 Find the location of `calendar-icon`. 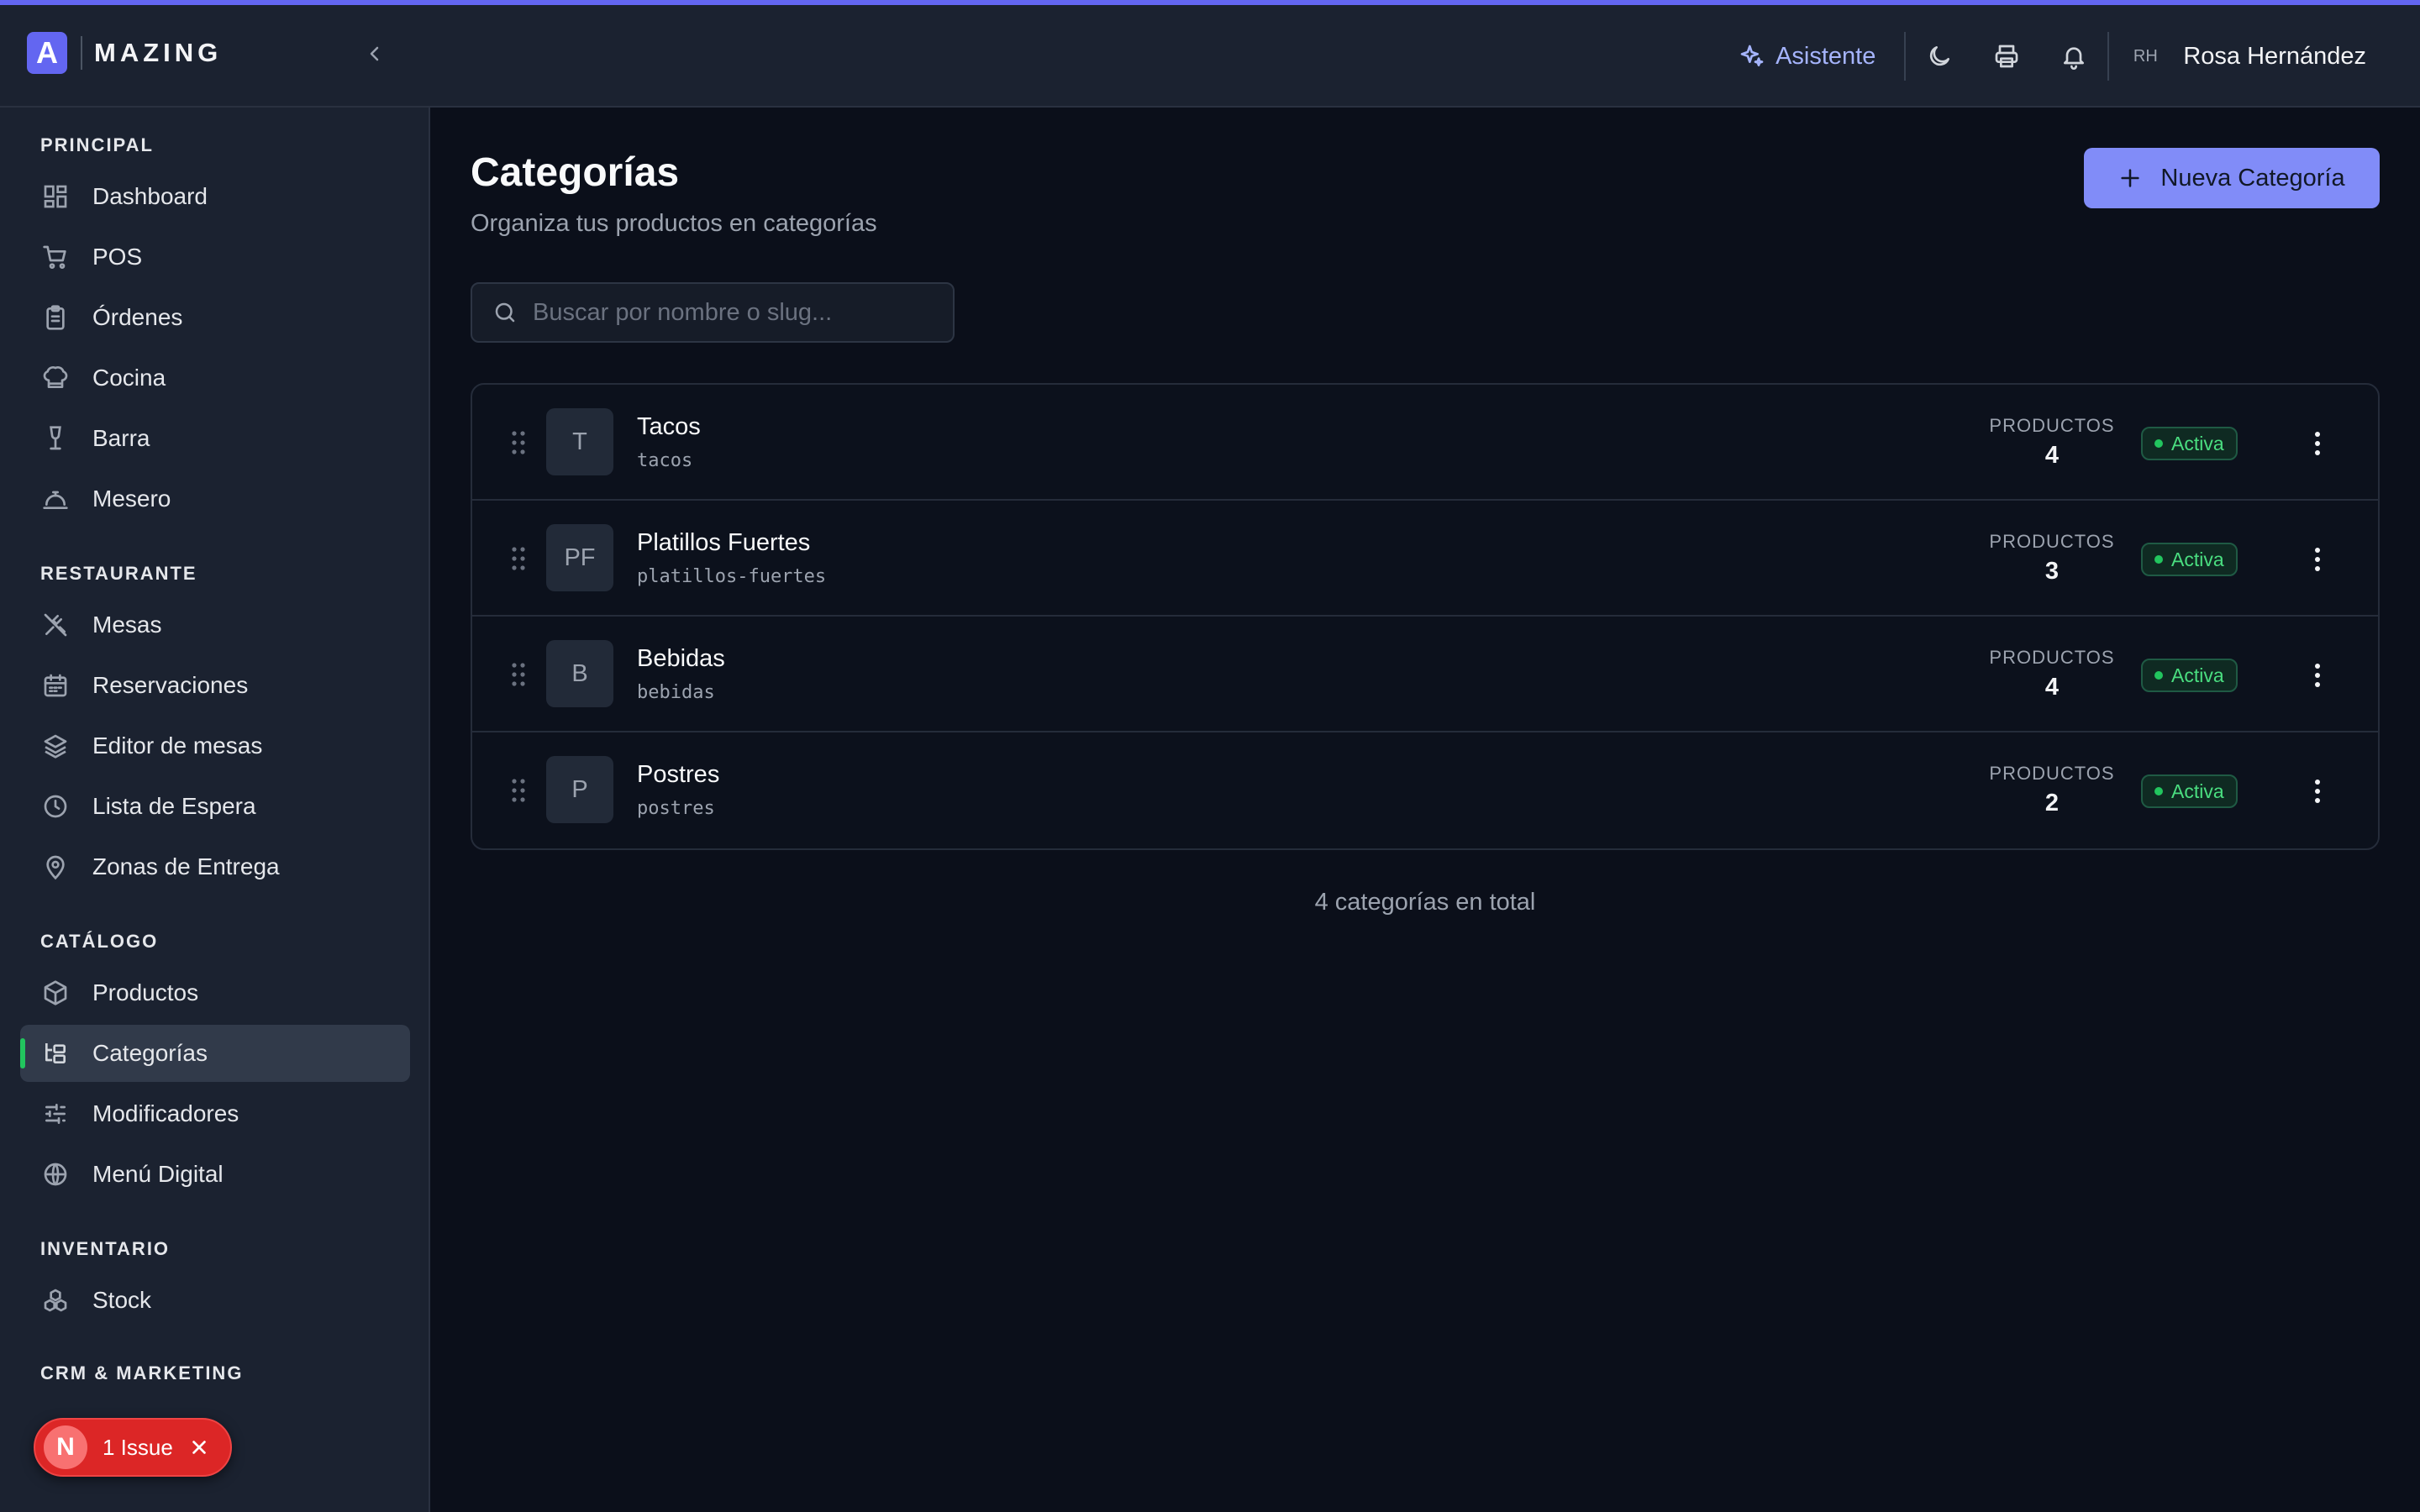

calendar-icon is located at coordinates (55, 685).